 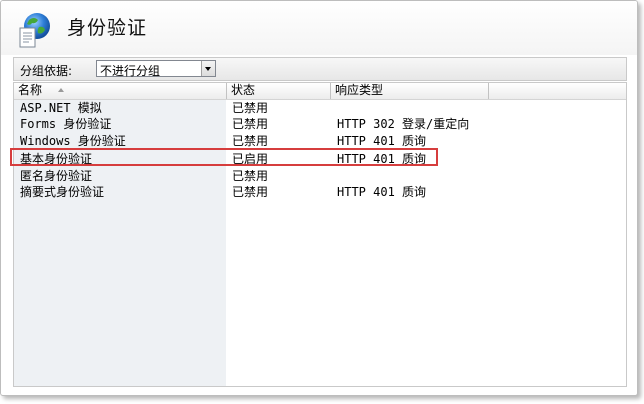 What do you see at coordinates (56, 176) in the screenshot?
I see `row-name: 匿名身份验证` at bounding box center [56, 176].